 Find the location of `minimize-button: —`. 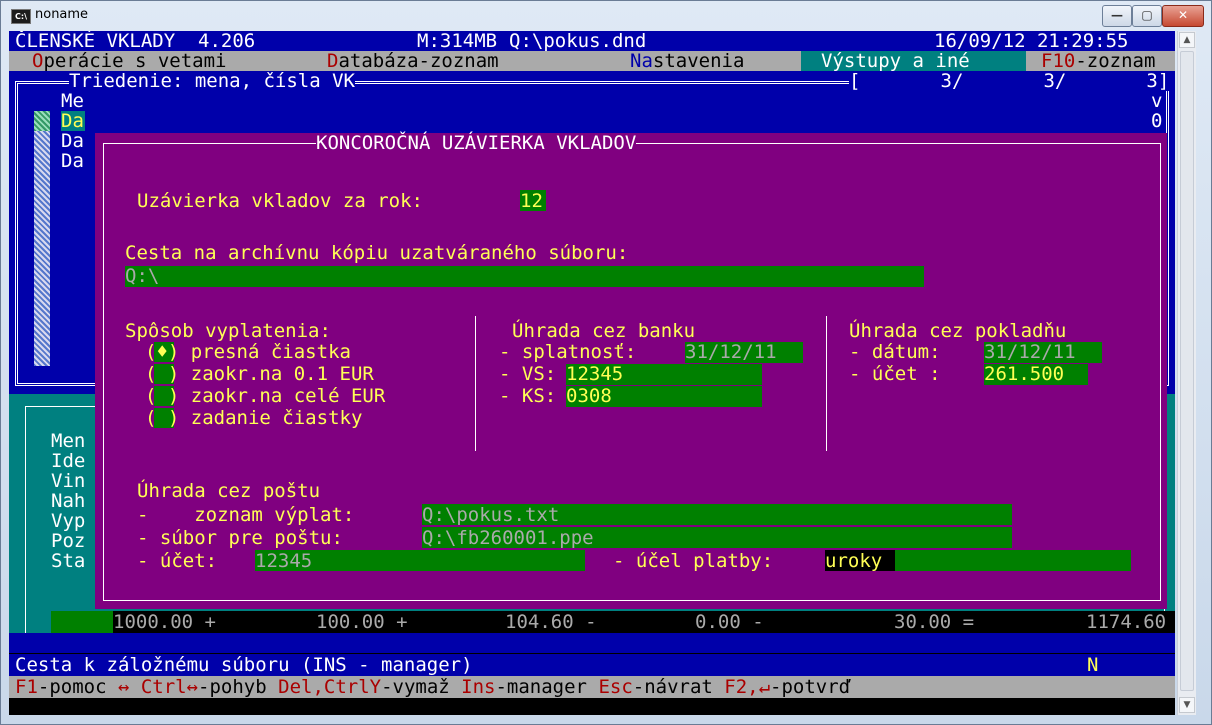

minimize-button: — is located at coordinates (1117, 16).